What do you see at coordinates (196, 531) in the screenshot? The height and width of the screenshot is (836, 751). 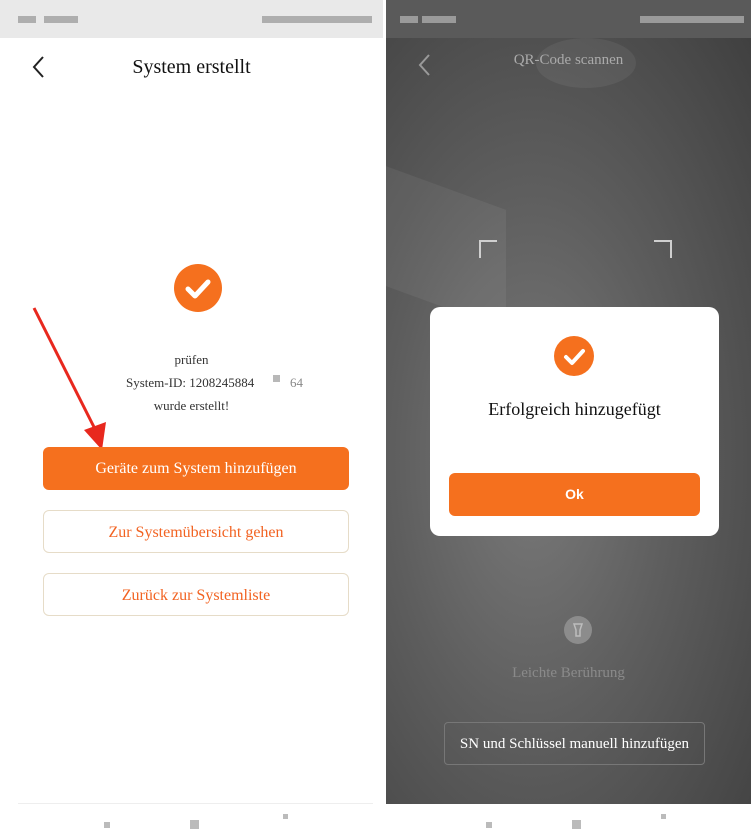 I see `system-overview-button: Zur Systemübersicht gehen` at bounding box center [196, 531].